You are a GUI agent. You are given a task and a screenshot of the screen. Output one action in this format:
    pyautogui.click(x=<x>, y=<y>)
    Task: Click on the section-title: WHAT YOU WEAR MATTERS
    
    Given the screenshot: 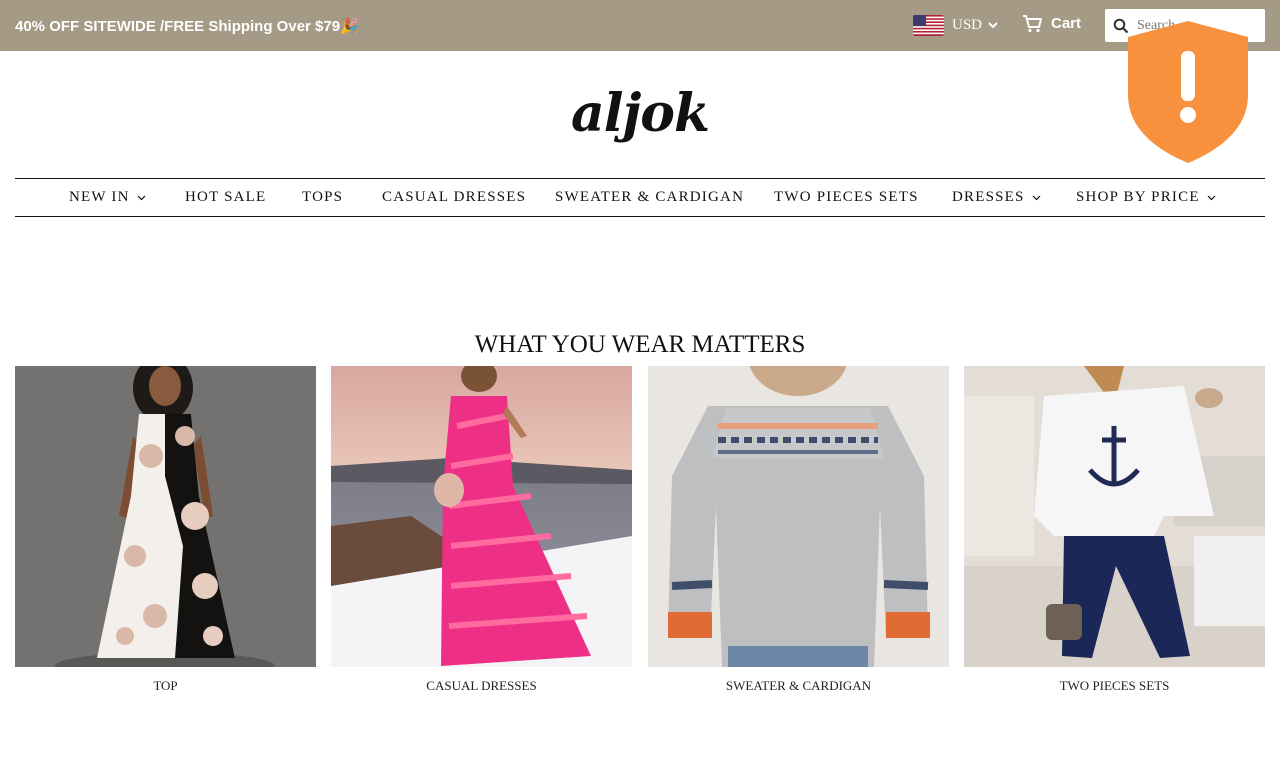 What is the action you would take?
    pyautogui.click(x=640, y=344)
    